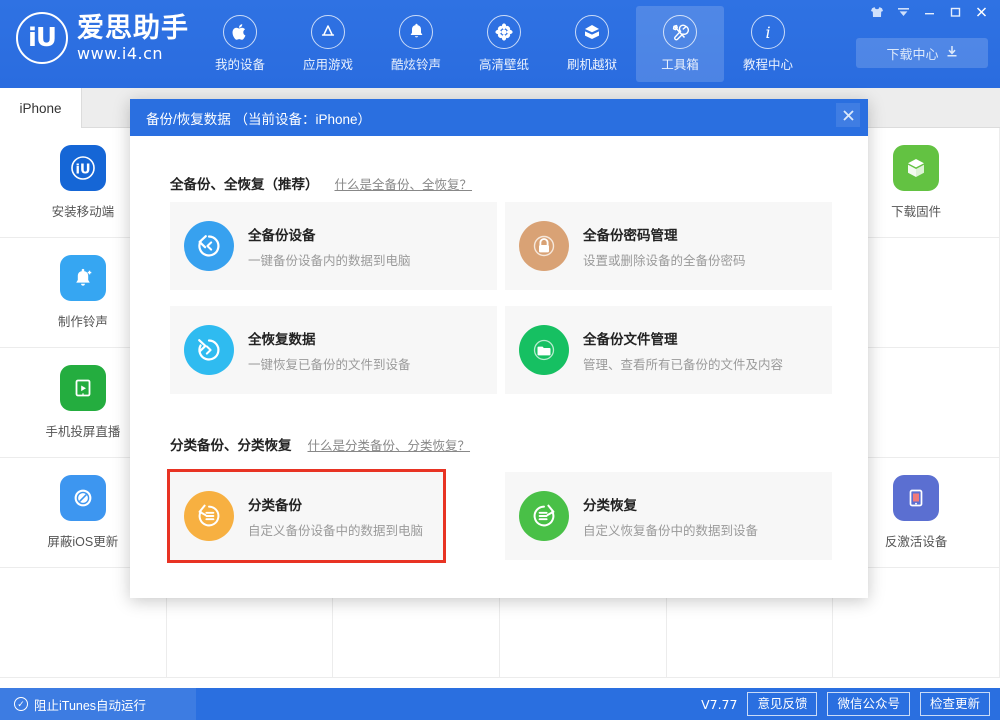  I want to click on card-category-backup: 分类备份 自定义备份设备中的数据到电脑, so click(306, 516).